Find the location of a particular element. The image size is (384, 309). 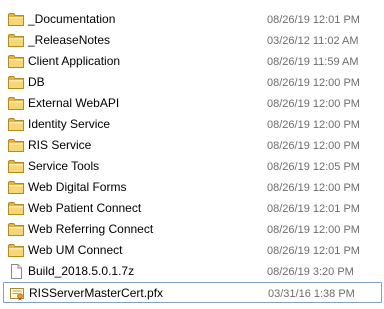

file-icon is located at coordinates (16, 271).